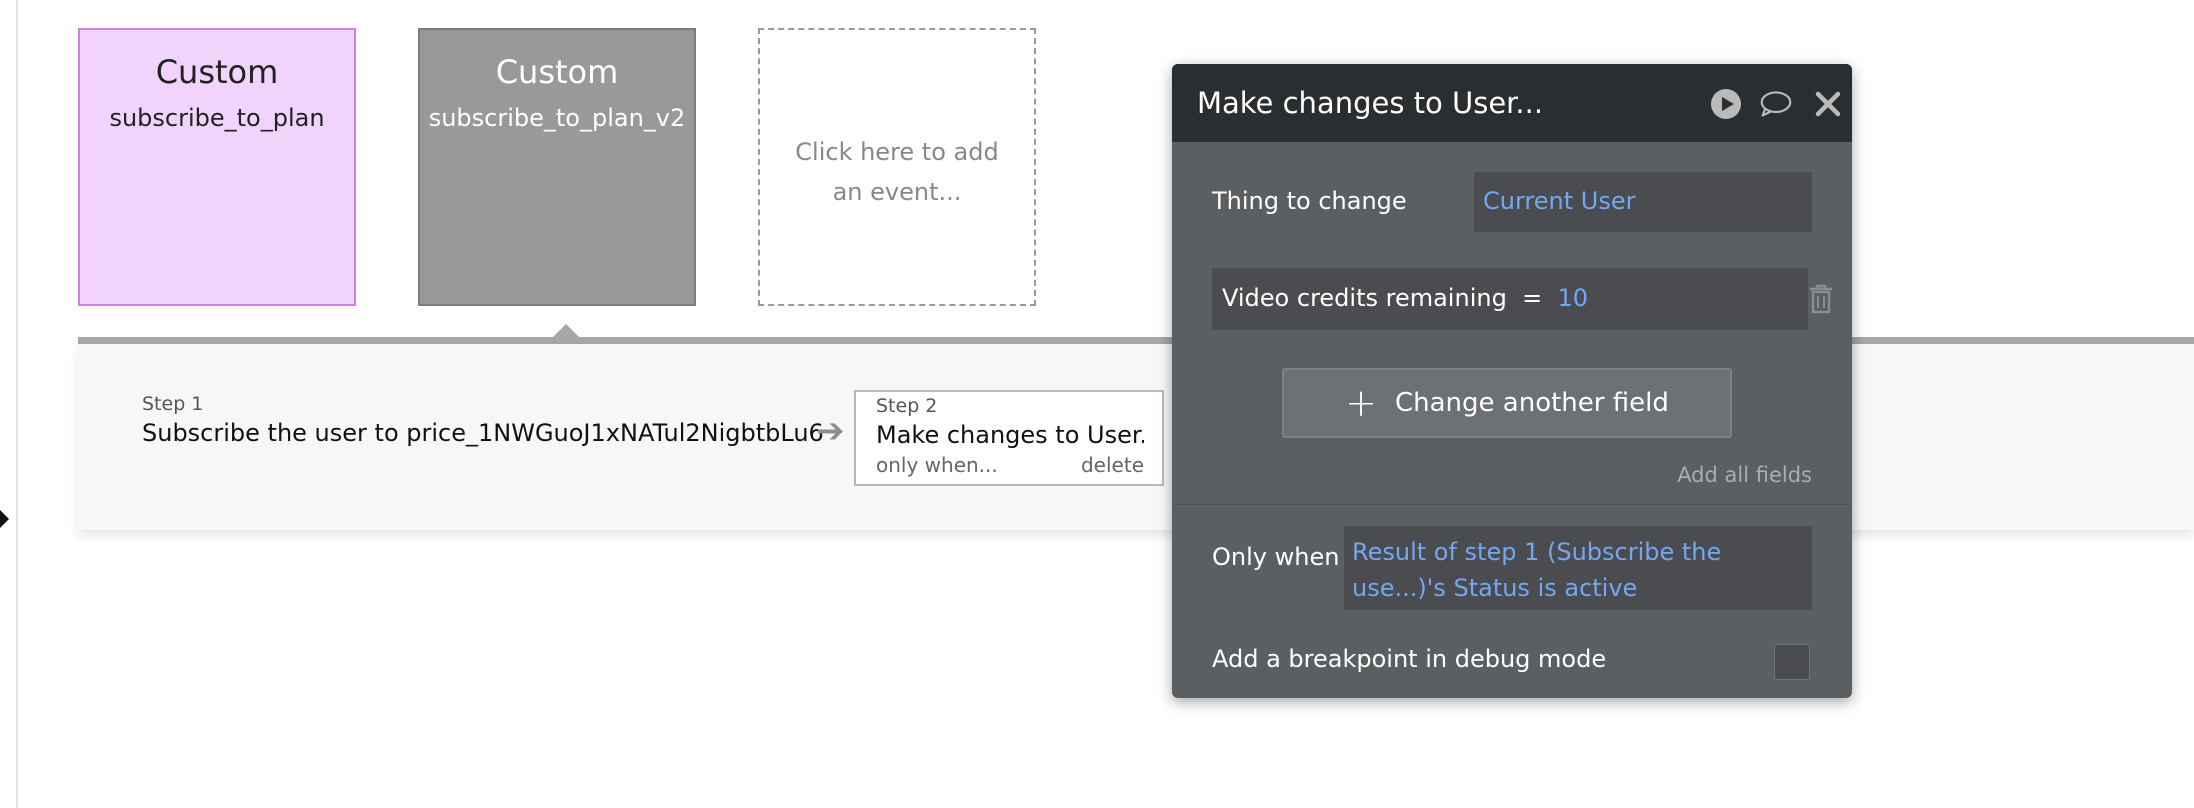  I want to click on field-value-input: 10, so click(1572, 298).